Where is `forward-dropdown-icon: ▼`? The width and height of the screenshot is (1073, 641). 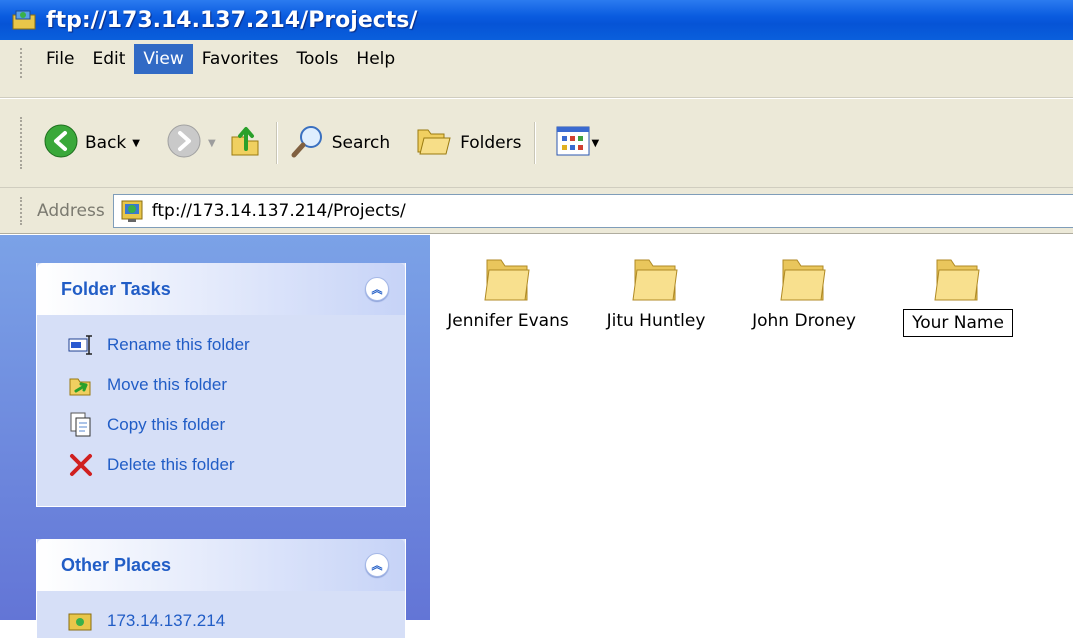
forward-dropdown-icon: ▼ is located at coordinates (212, 143).